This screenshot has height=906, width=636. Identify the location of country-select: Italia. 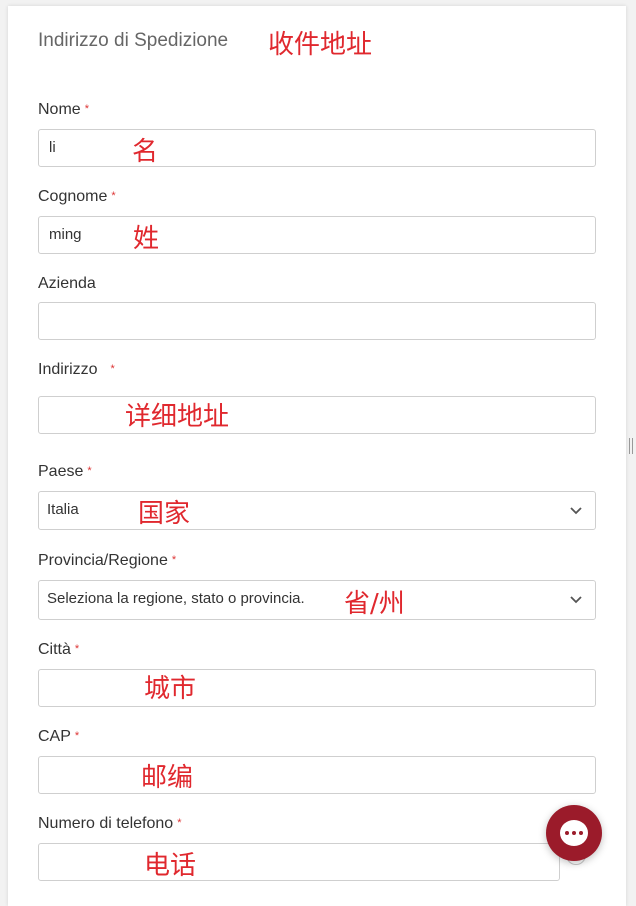
(317, 510).